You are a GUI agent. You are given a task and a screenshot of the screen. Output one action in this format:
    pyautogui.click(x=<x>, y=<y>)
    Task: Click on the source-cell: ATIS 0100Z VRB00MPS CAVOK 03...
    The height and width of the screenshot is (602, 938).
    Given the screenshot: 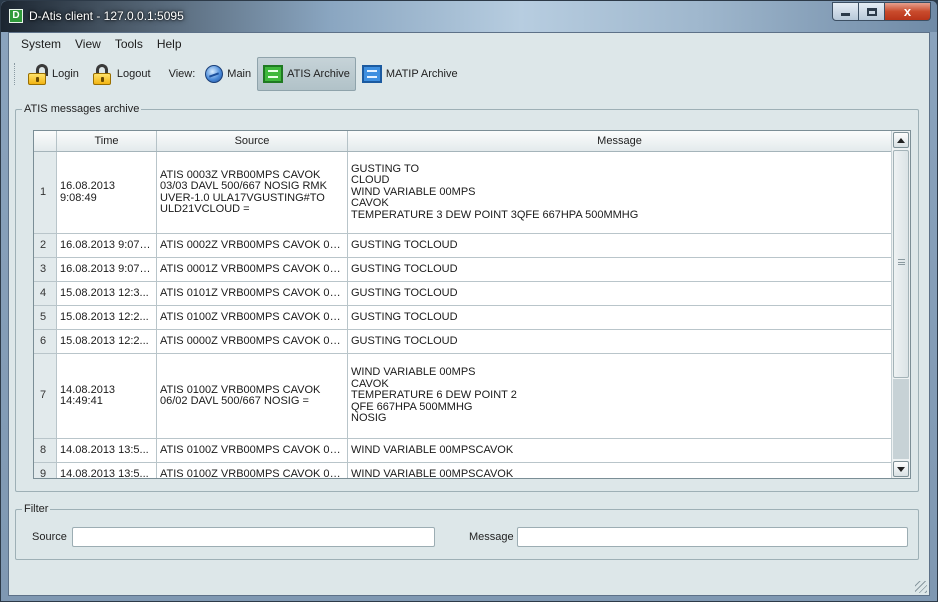 What is the action you would take?
    pyautogui.click(x=252, y=470)
    